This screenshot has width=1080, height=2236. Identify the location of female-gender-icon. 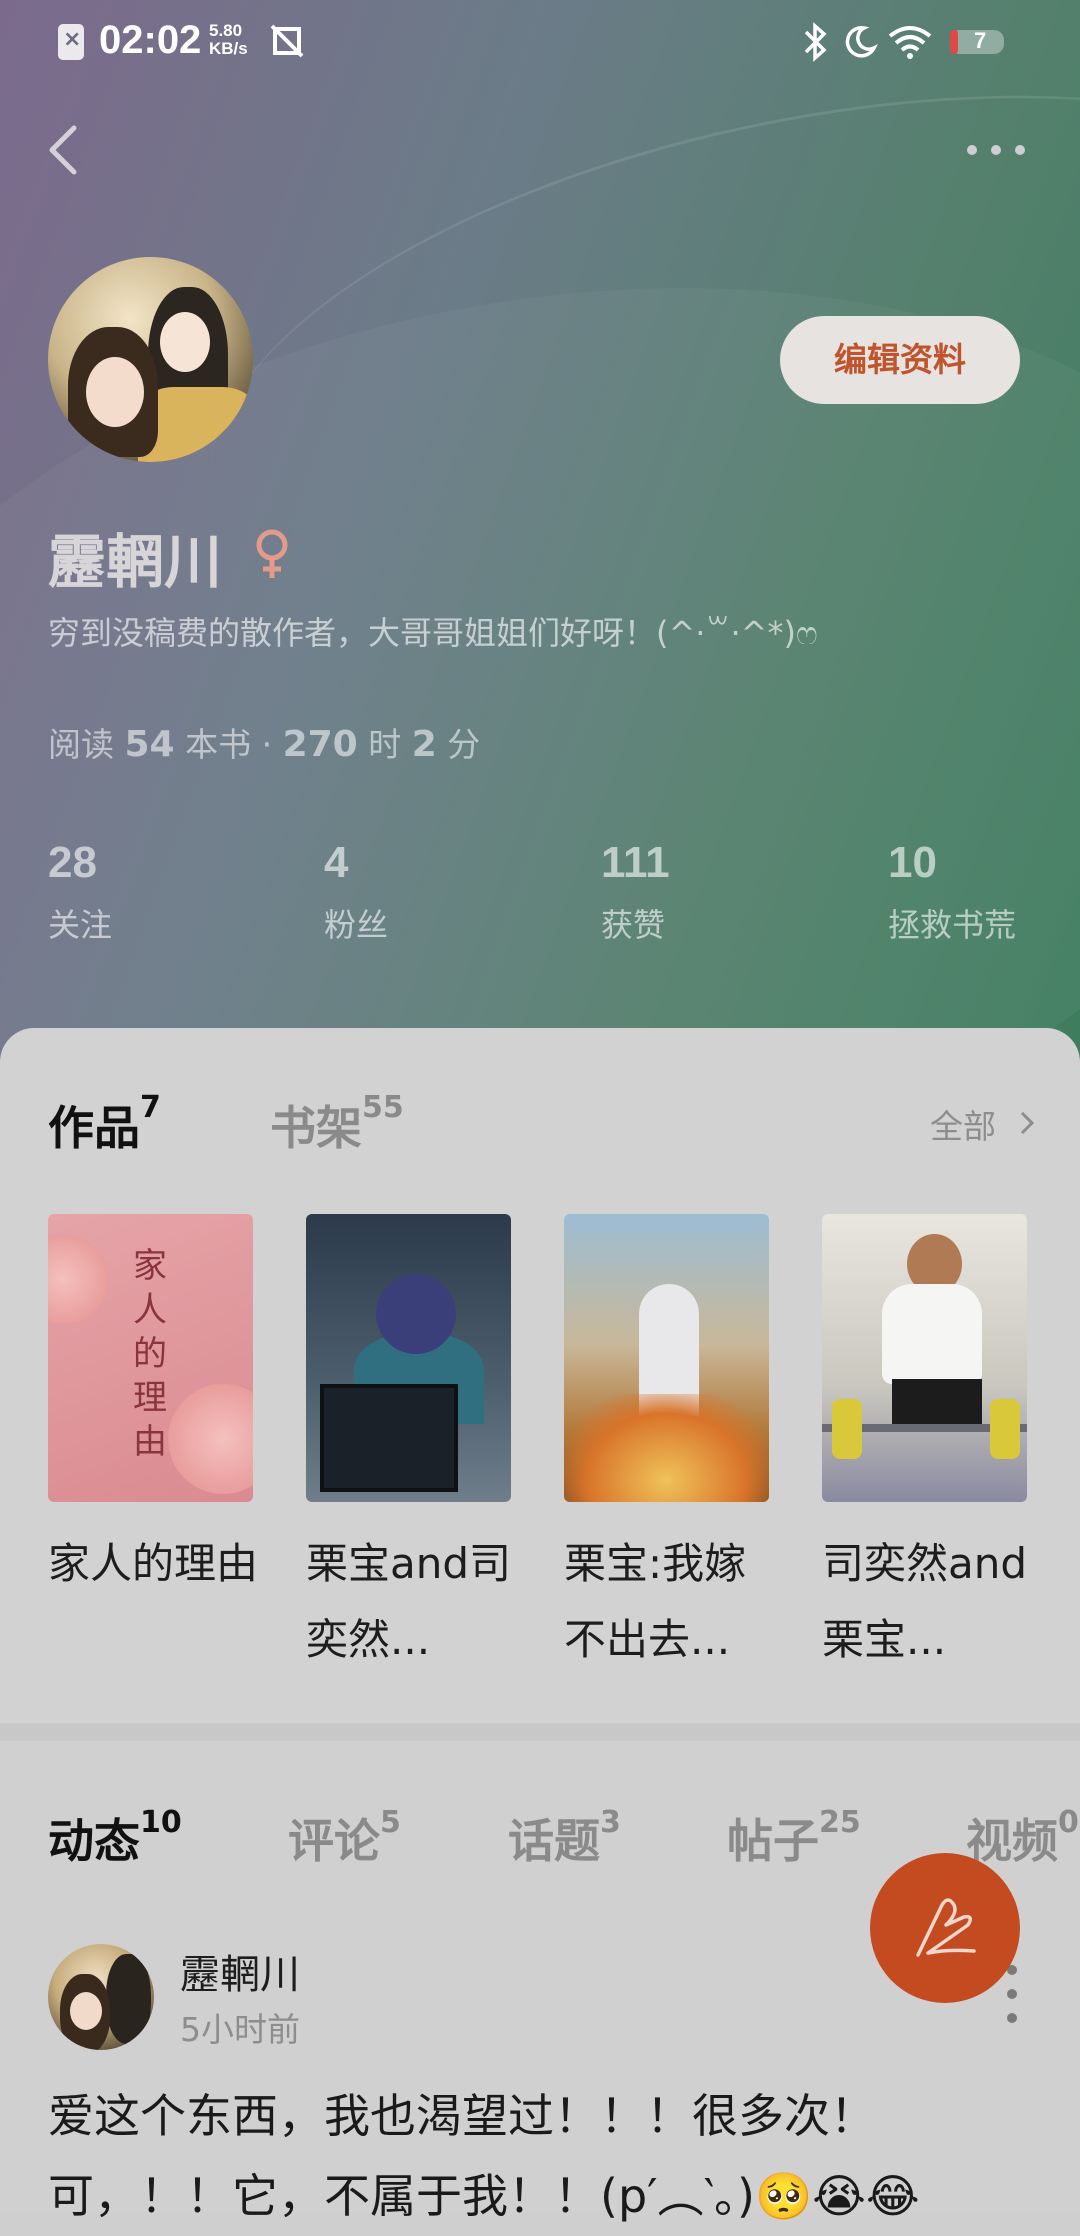
(272, 553).